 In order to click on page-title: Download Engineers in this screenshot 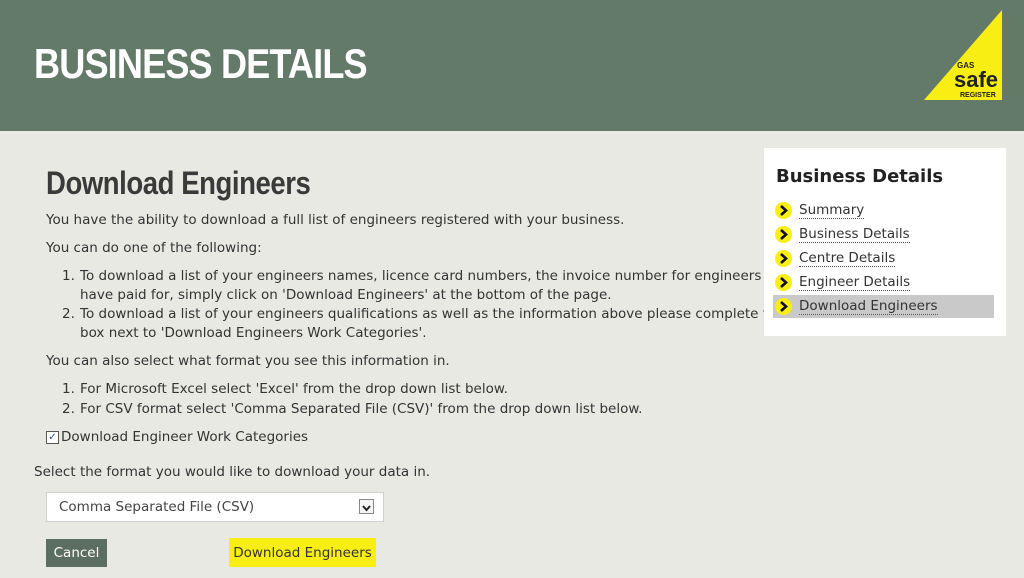, I will do `click(178, 183)`.